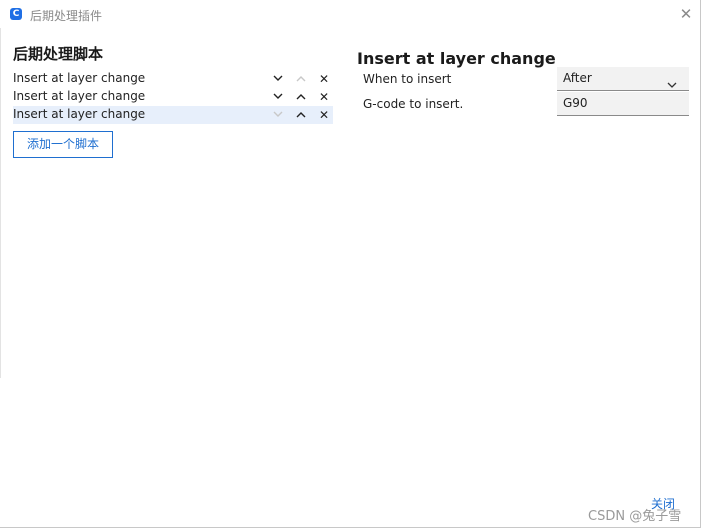 This screenshot has width=702, height=529. I want to click on gcode-value: G90, so click(575, 103).